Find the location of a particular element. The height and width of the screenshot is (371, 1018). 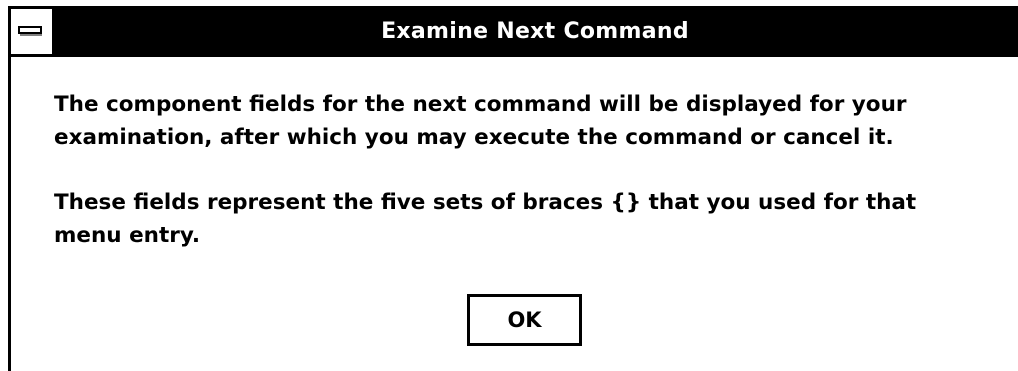

system-menu-icon is located at coordinates (30, 30).